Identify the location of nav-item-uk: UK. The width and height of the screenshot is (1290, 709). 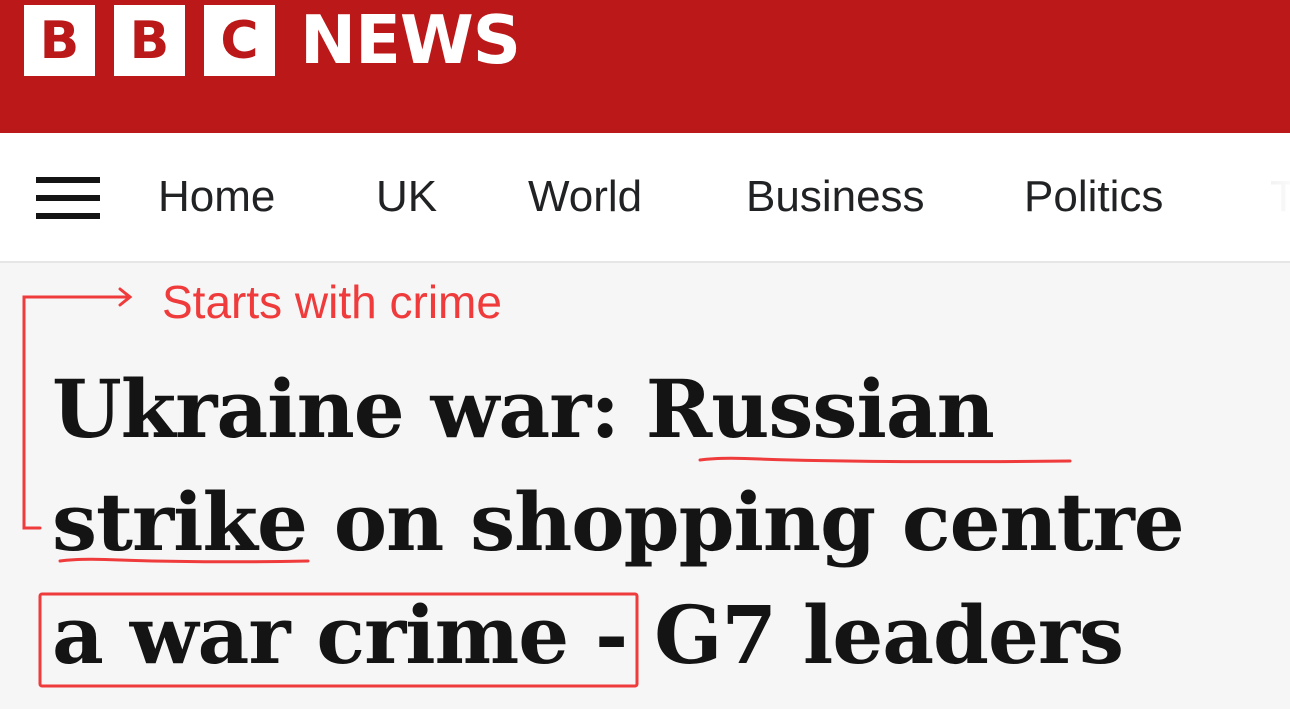
(406, 197).